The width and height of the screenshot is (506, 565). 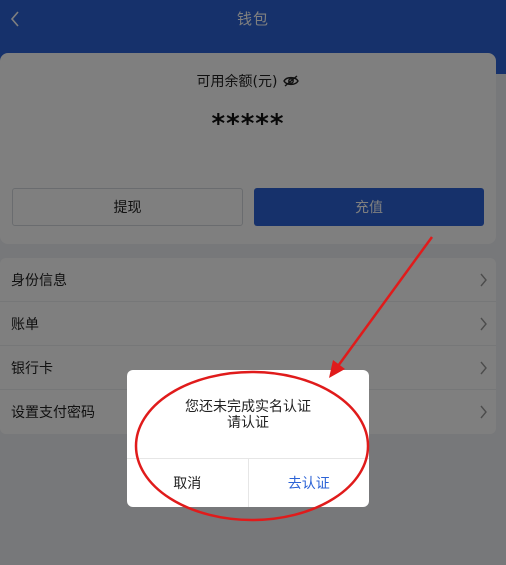 I want to click on dialog-message: 您还未完成实名认证 请认证, so click(x=248, y=415).